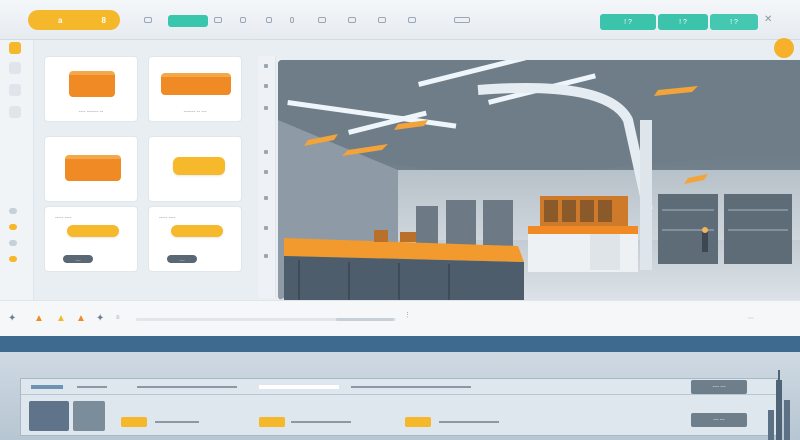 The width and height of the screenshot is (800, 440). I want to click on teal-toolbar-button, so click(188, 21).